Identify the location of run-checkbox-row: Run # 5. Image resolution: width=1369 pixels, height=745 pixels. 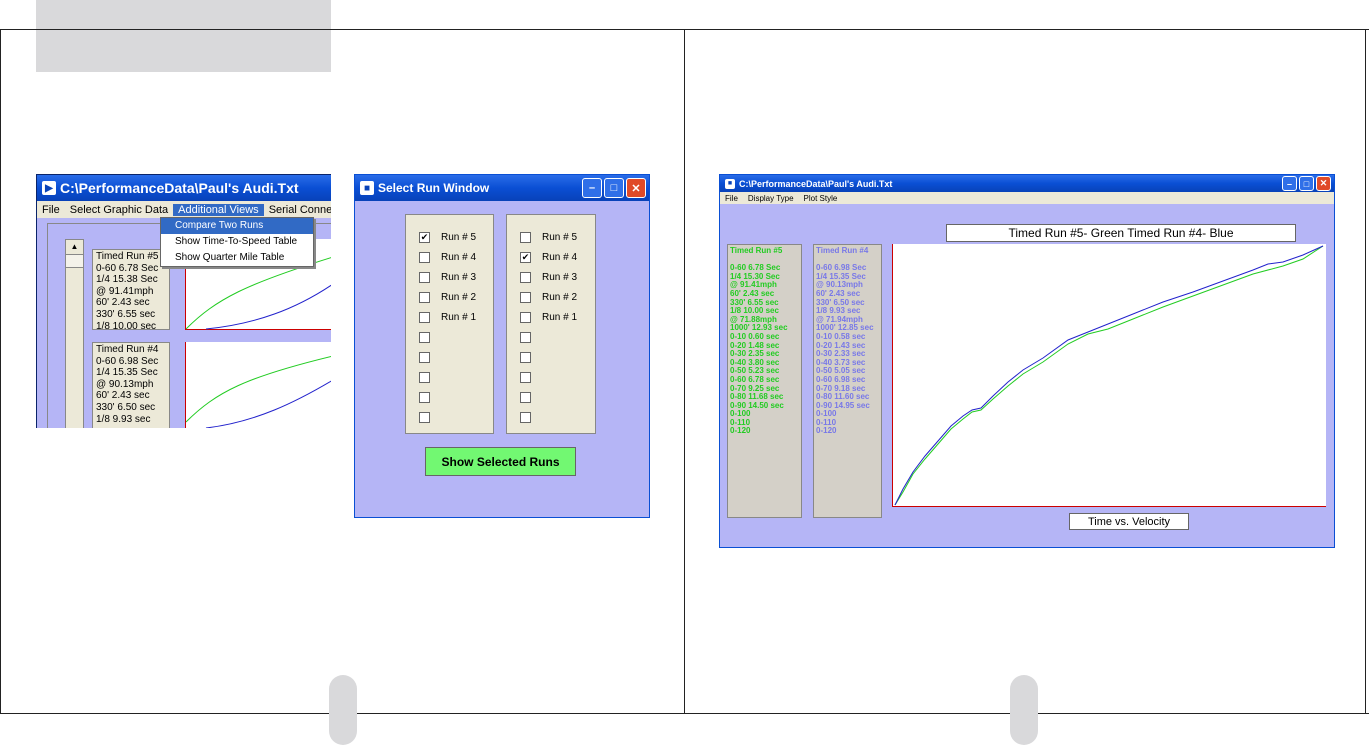
(551, 237).